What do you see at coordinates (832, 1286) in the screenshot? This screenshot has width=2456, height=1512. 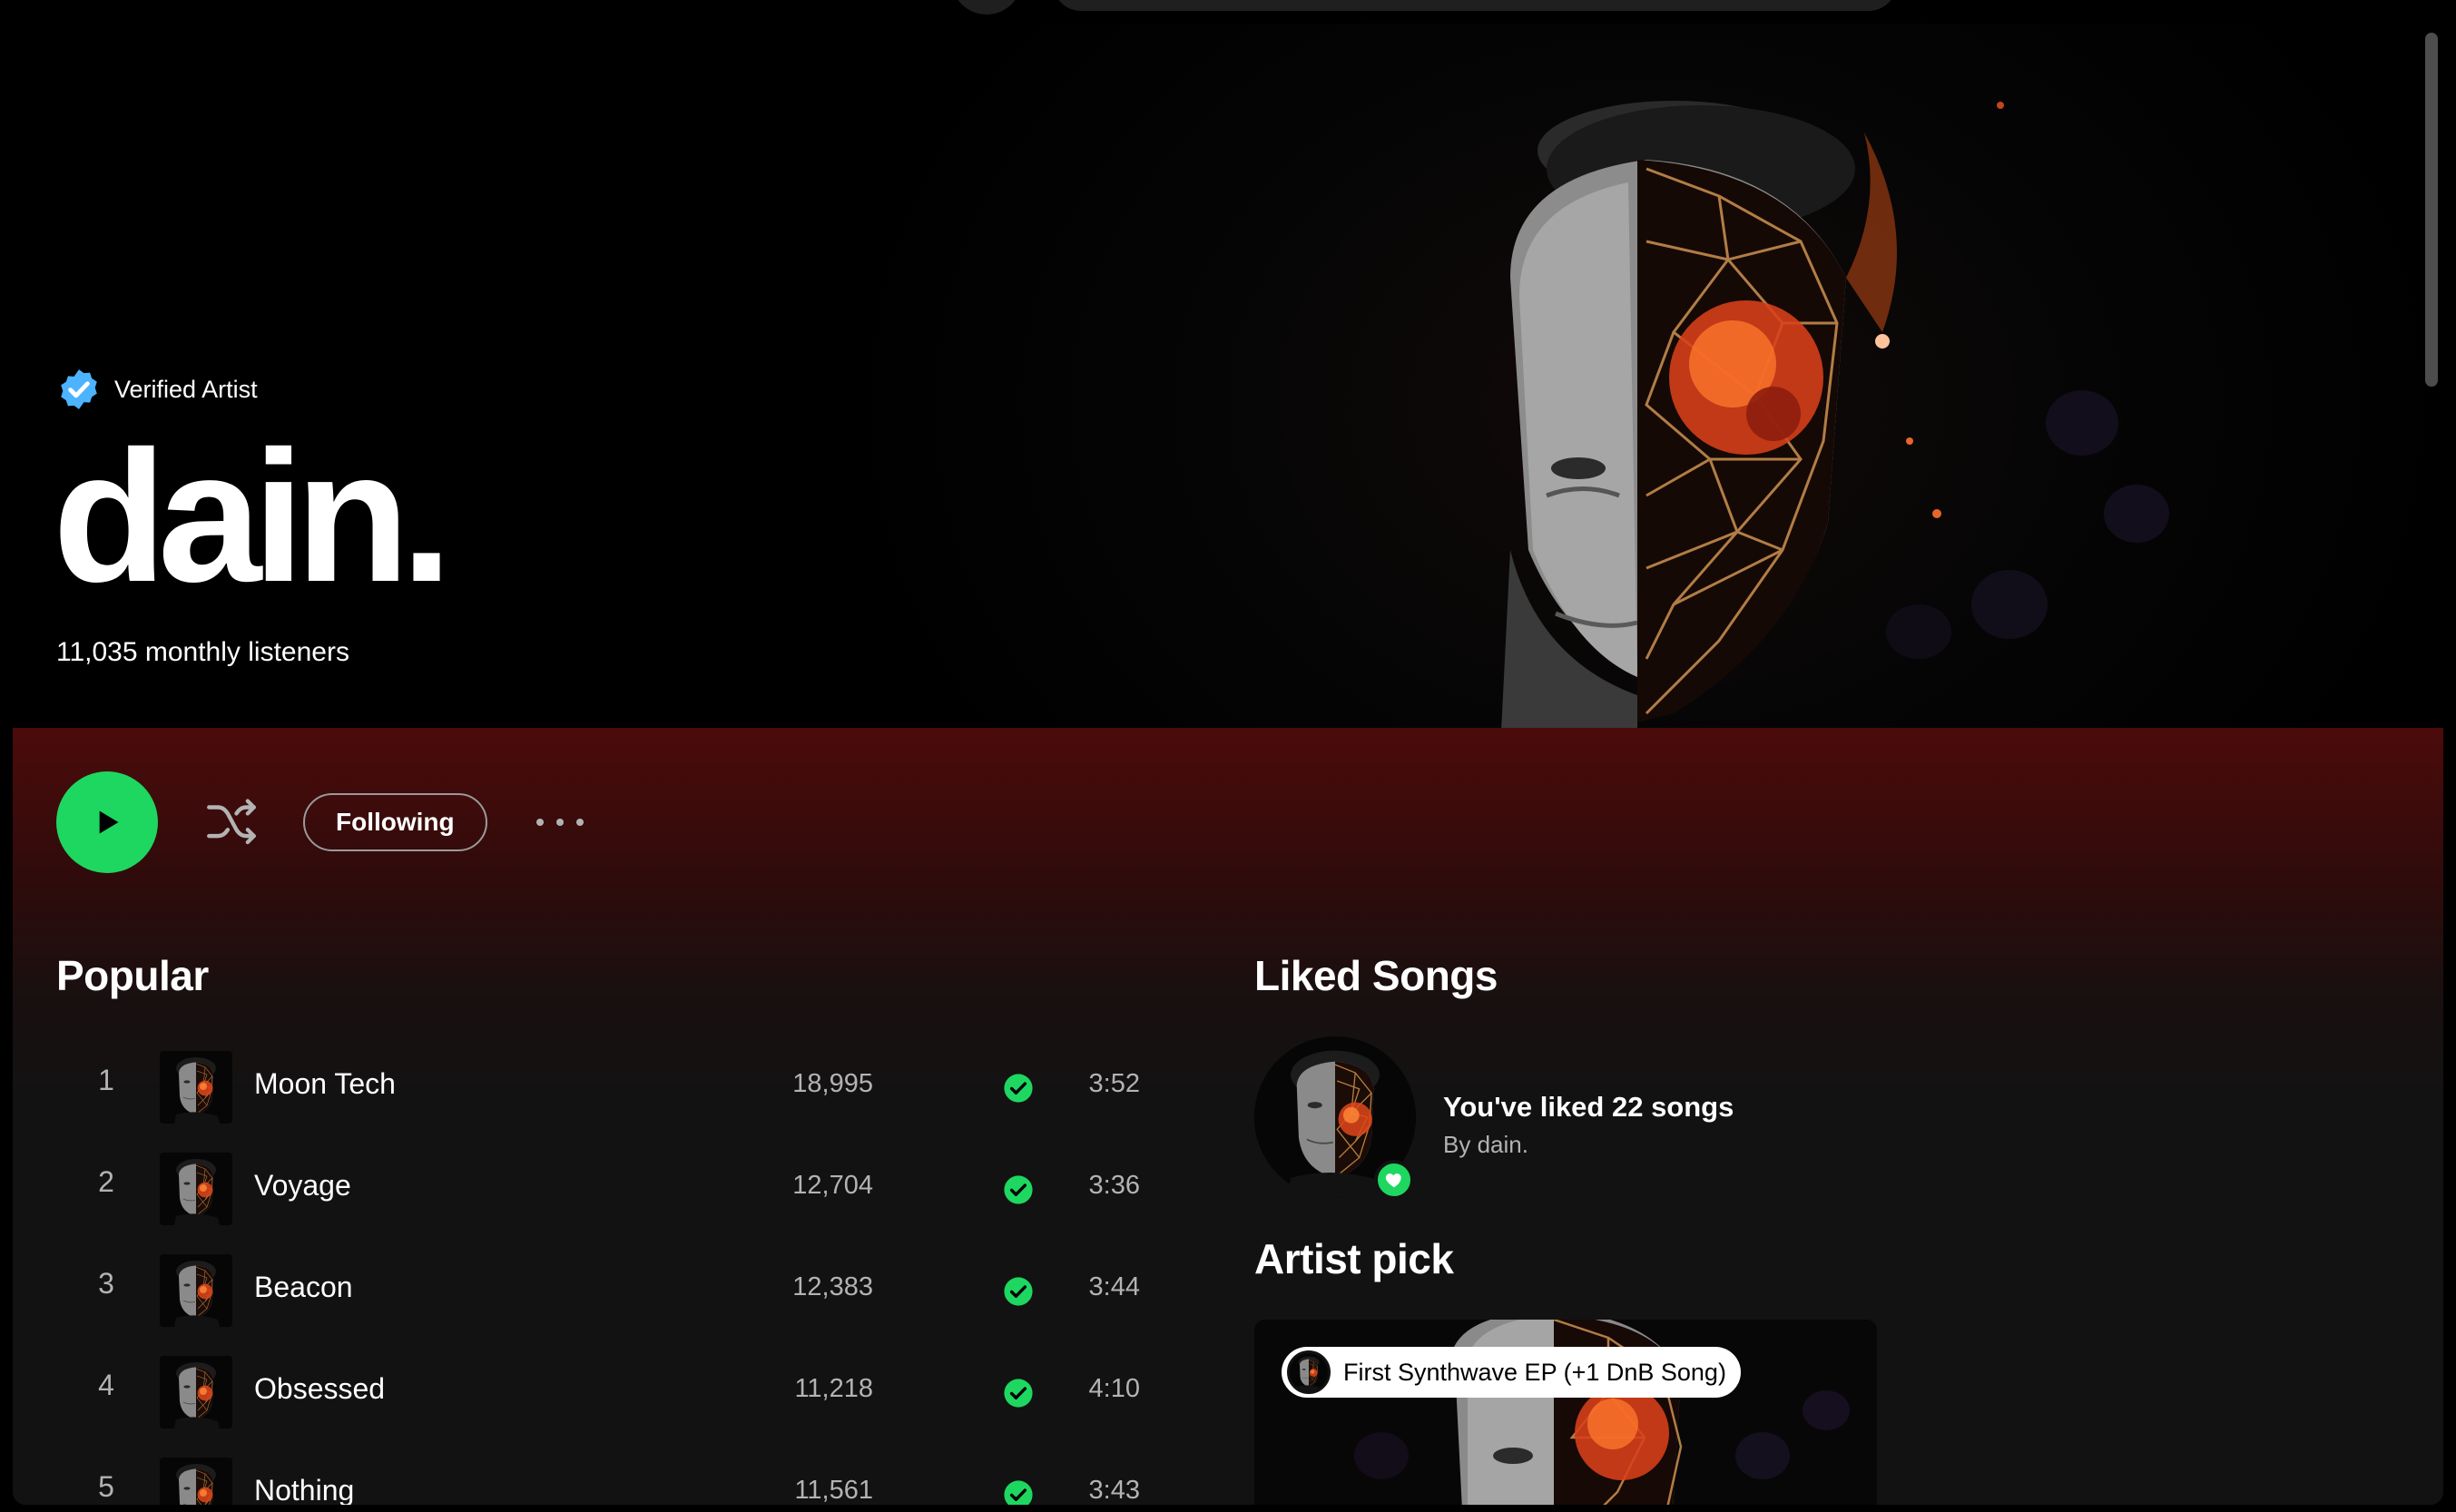 I see `track-play-count: 12,383` at bounding box center [832, 1286].